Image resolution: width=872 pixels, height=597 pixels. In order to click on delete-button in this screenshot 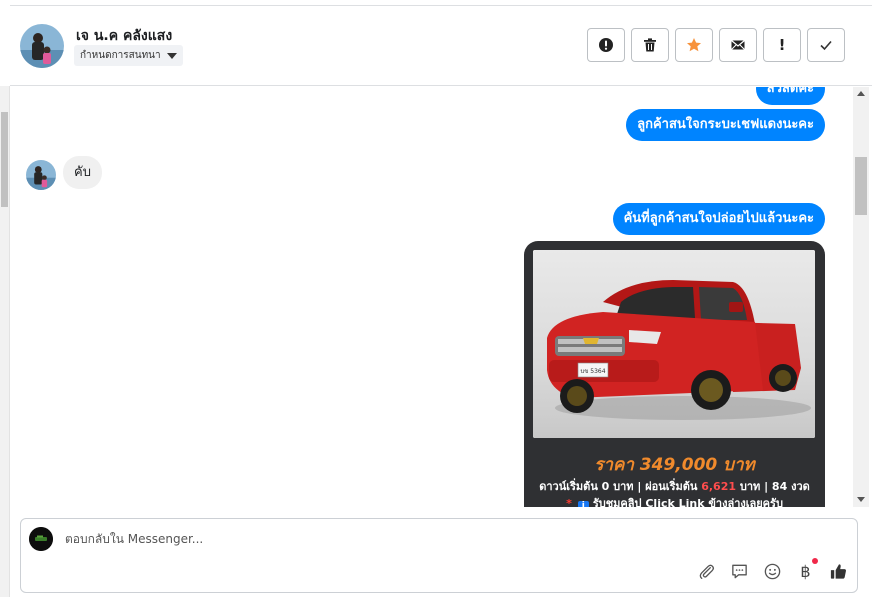, I will do `click(650, 45)`.